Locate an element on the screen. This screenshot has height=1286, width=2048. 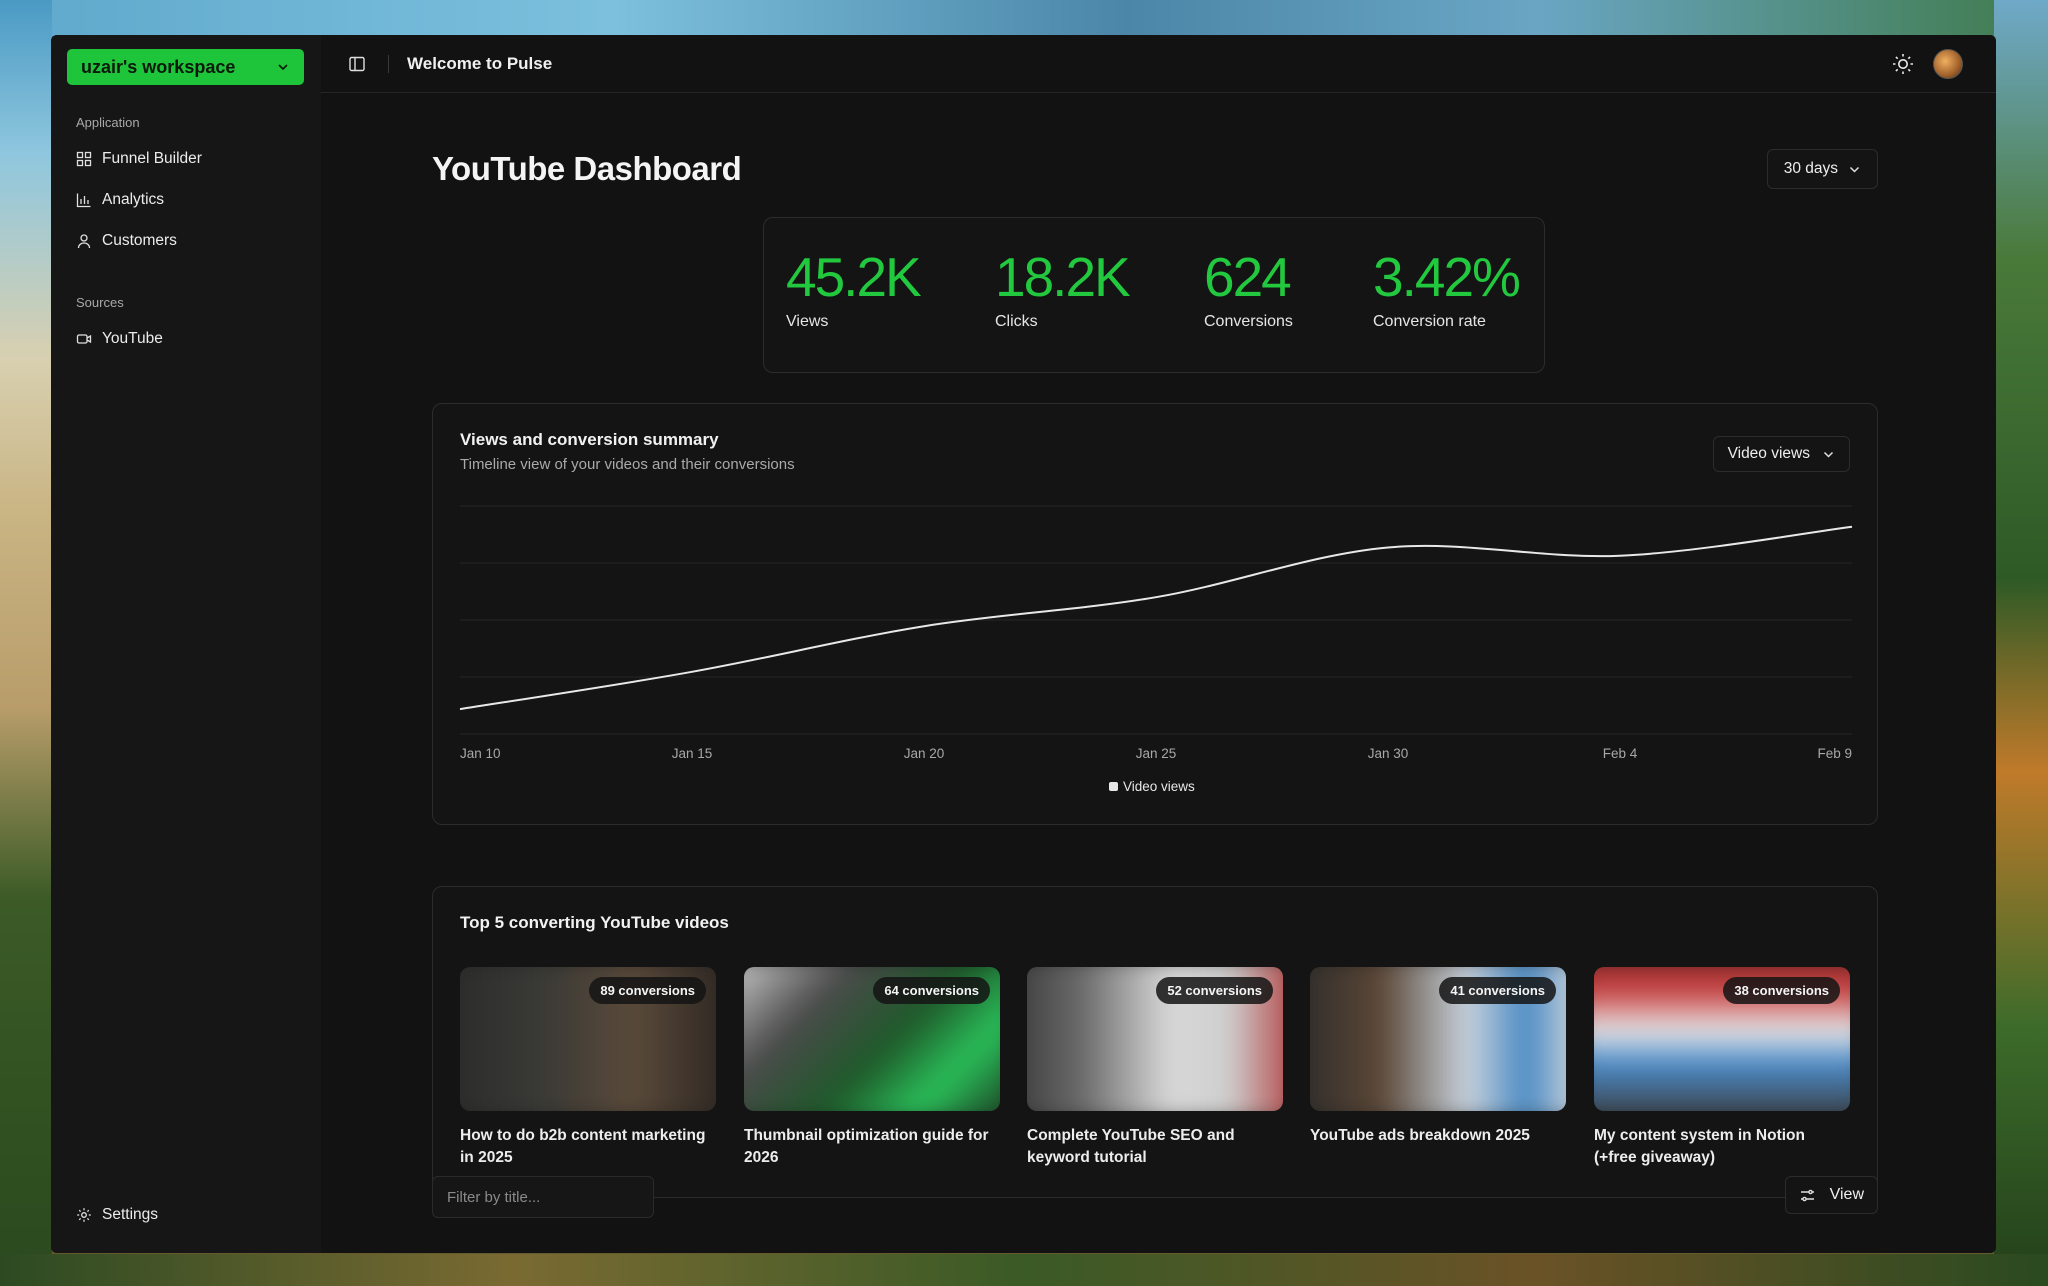
wallpaper-top is located at coordinates (1024, 18).